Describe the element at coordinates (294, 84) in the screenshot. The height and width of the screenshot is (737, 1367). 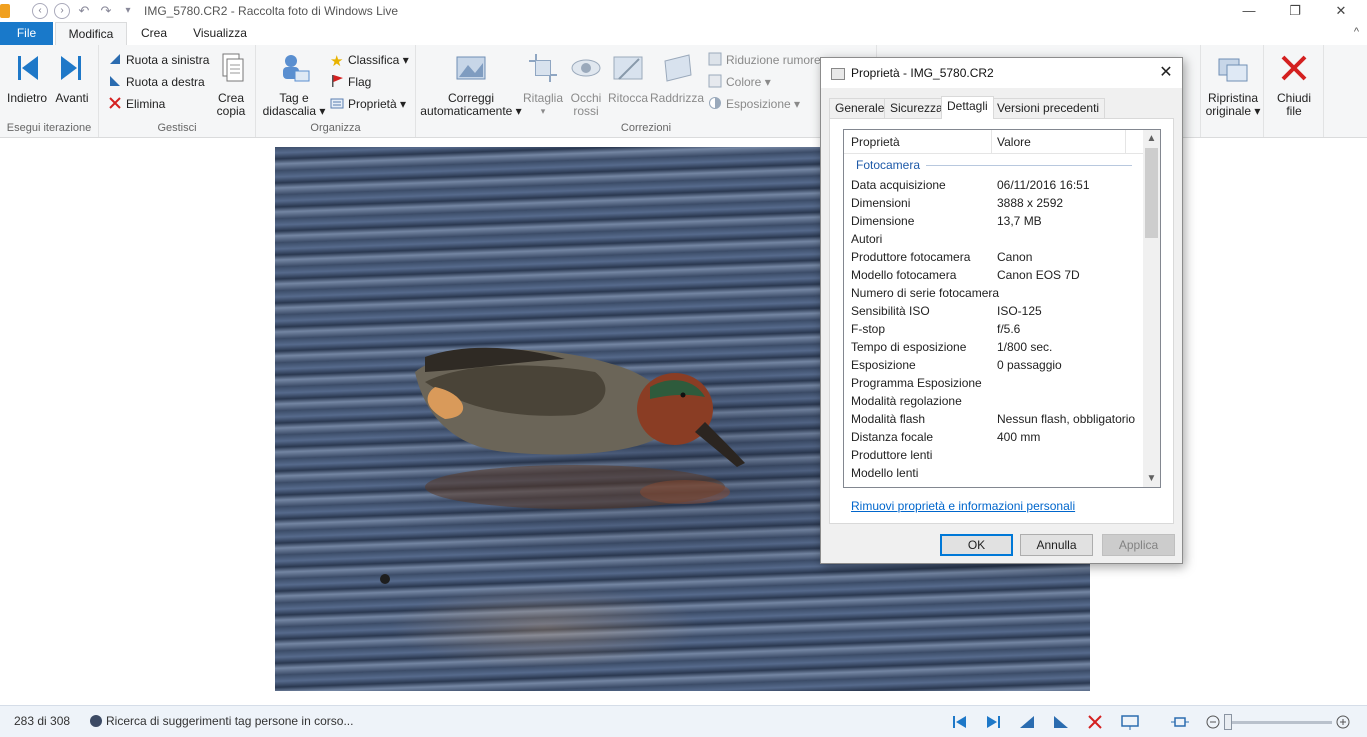
I see `tag-didascalia-button: Tag e didascalia ▾` at that location.